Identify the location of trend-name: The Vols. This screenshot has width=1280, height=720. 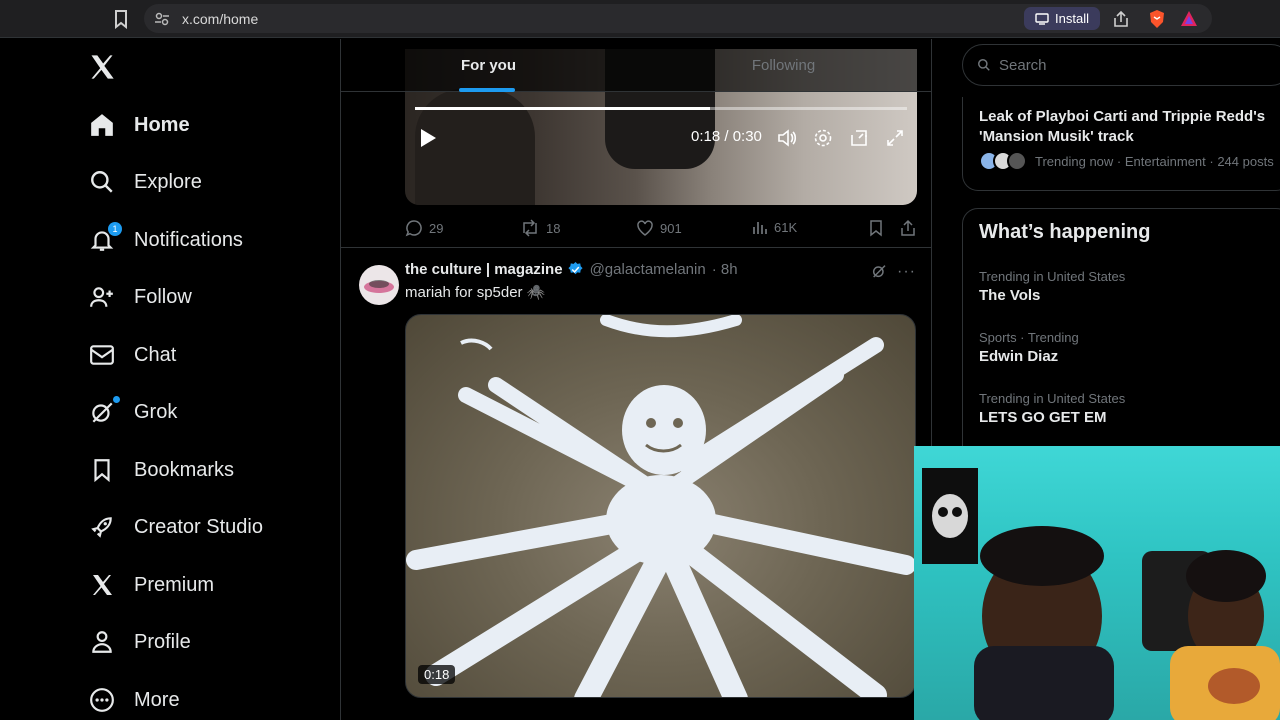
(1010, 295).